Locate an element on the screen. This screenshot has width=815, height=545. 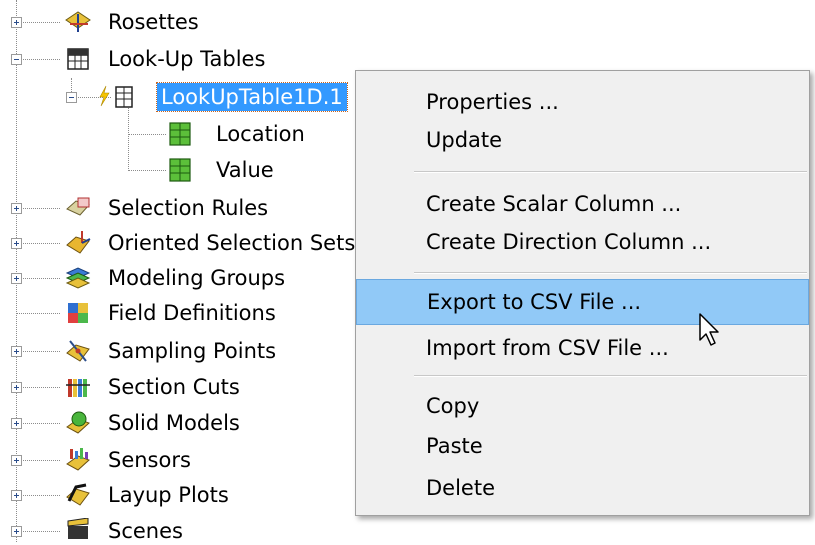
table-icon is located at coordinates (124, 97).